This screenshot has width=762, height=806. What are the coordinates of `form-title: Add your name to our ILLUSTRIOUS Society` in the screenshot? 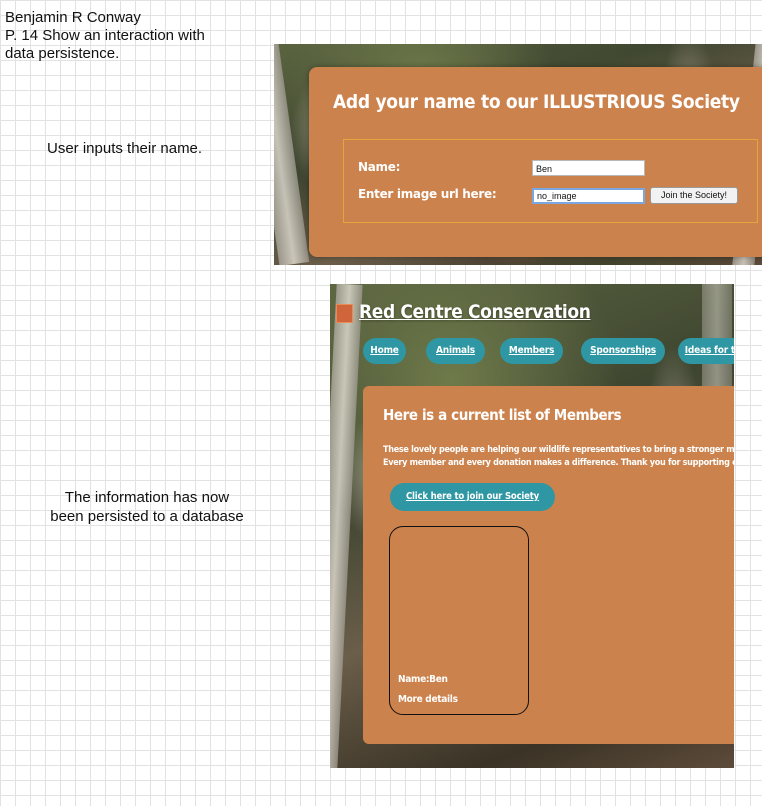 It's located at (536, 102).